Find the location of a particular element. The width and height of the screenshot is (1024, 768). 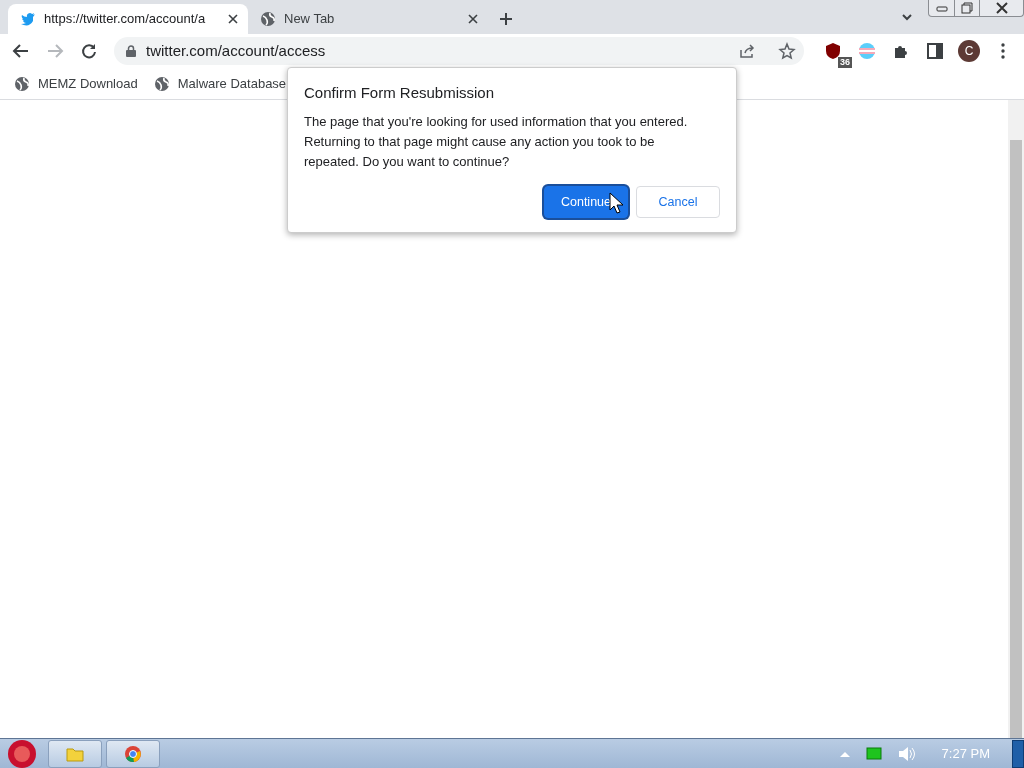

plus-icon is located at coordinates (506, 19).